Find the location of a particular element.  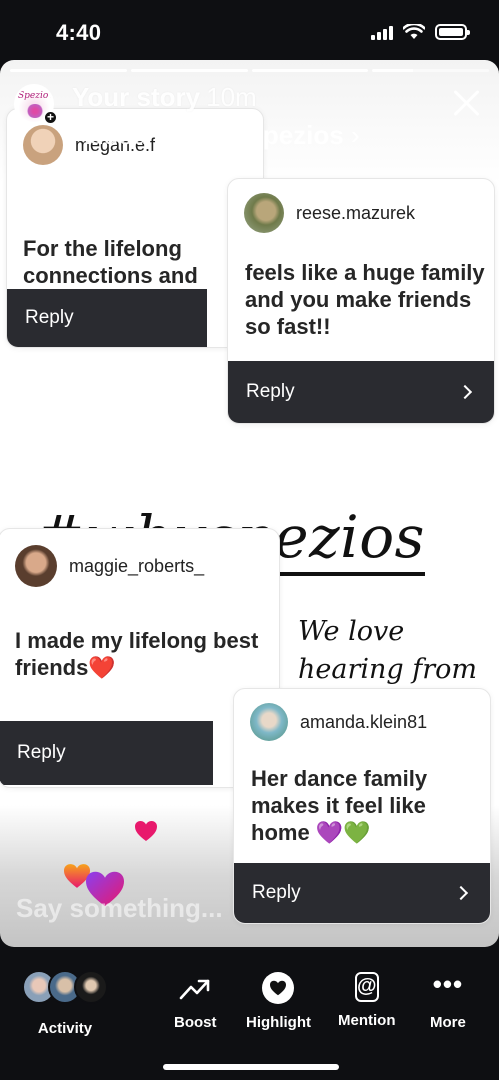

battery-icon is located at coordinates (452, 32).